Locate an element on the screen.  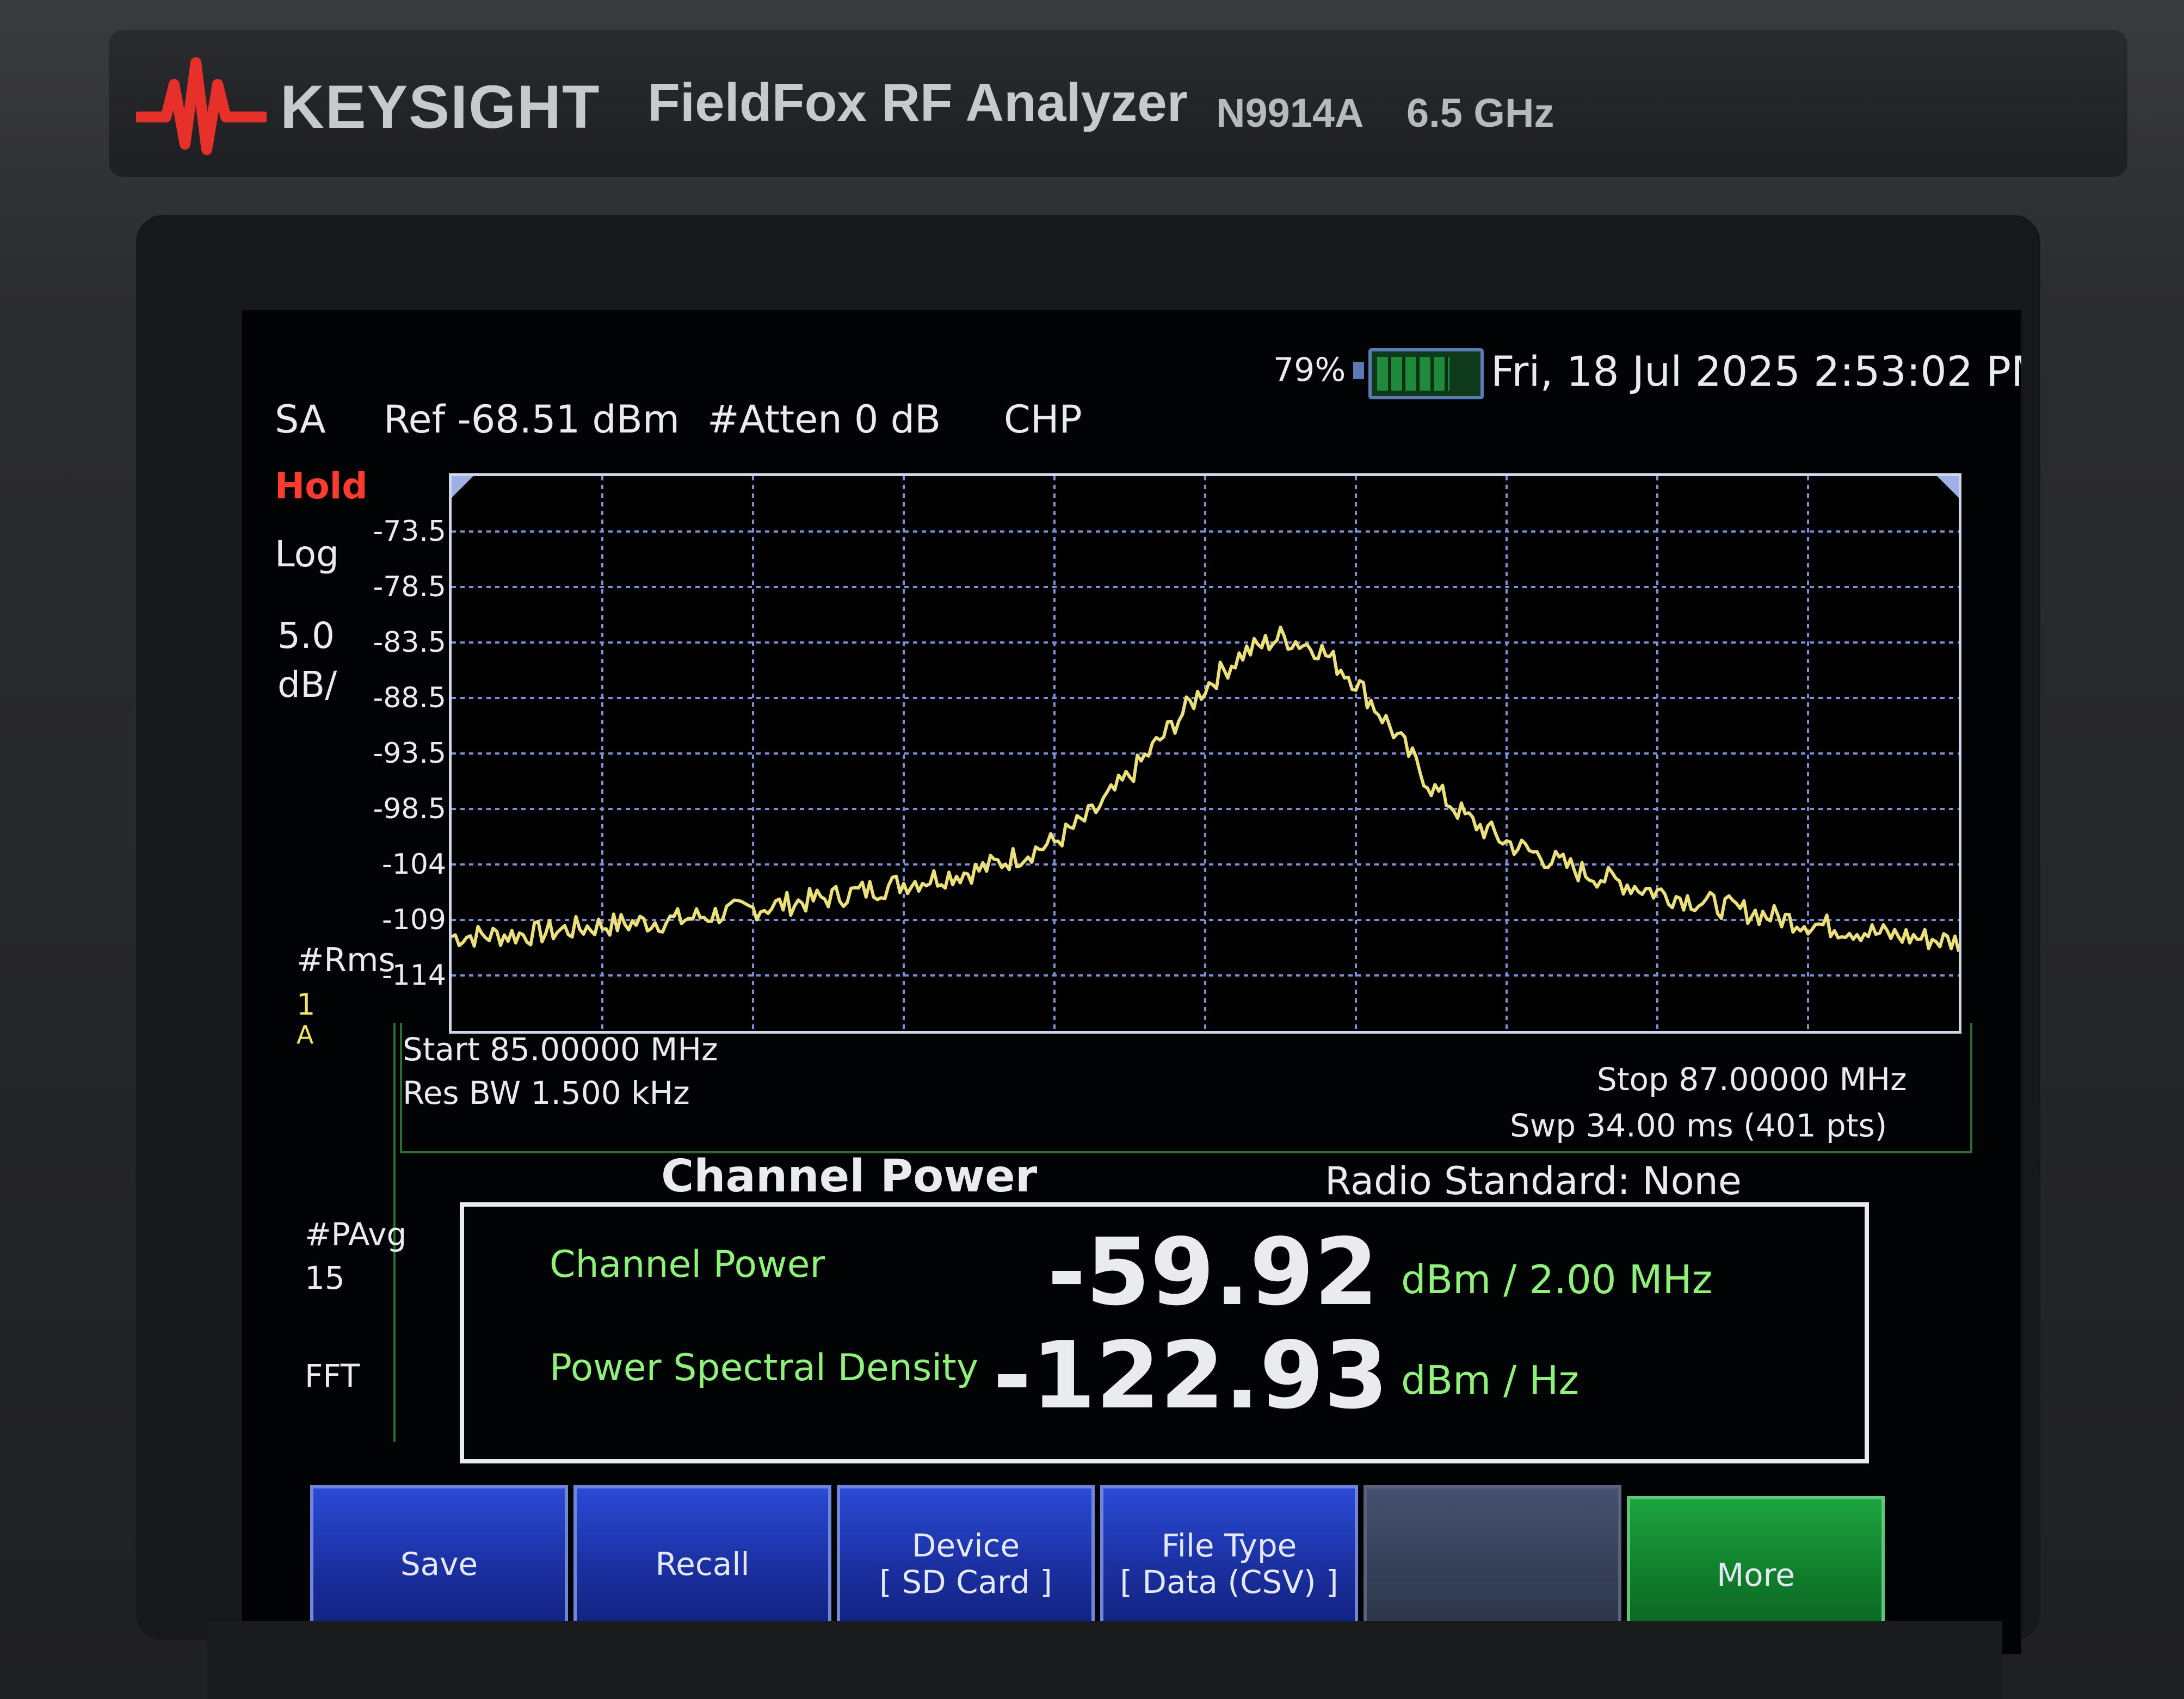
attenuation: #Atten 0 dB is located at coordinates (824, 420).